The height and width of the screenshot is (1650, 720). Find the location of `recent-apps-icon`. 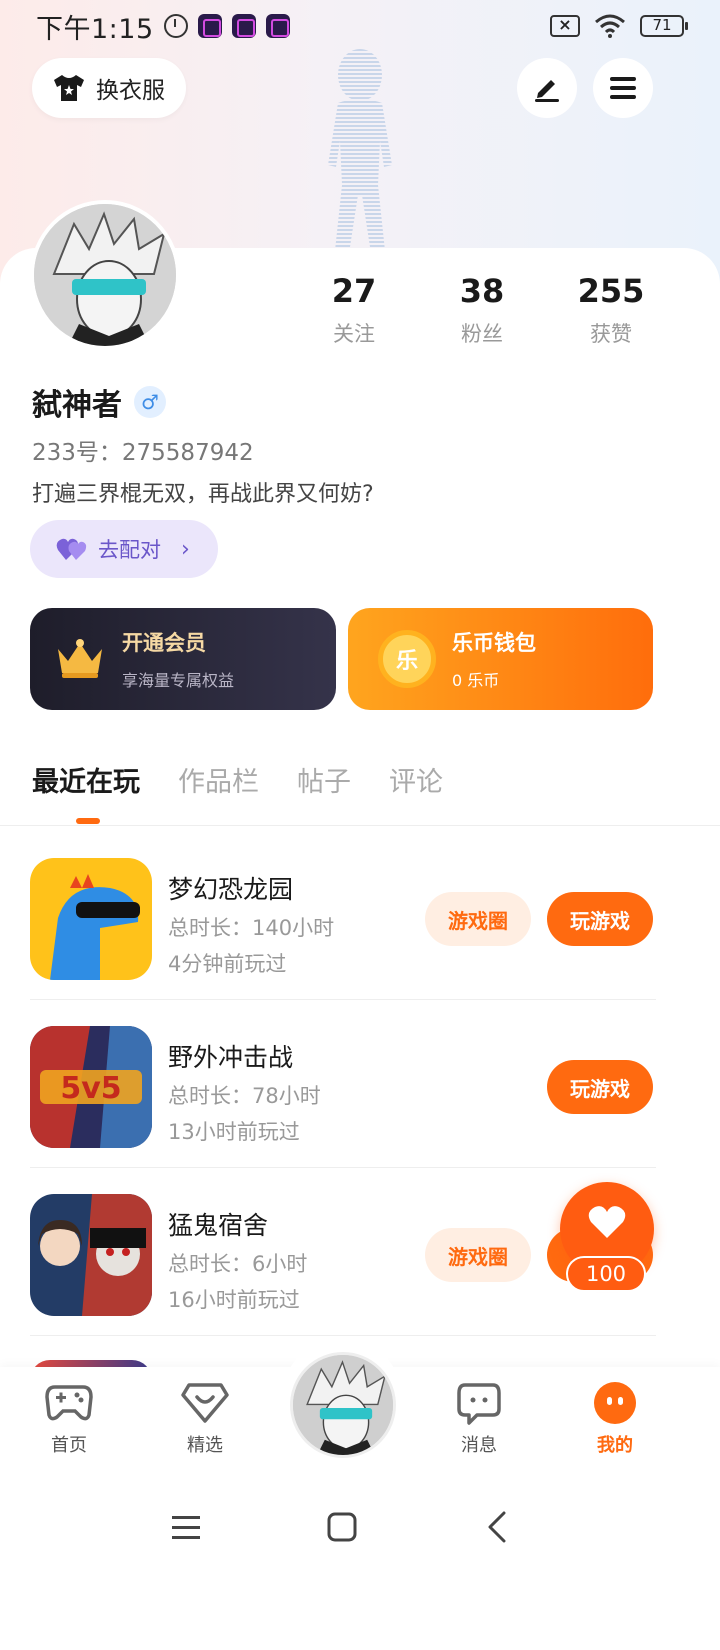

recent-apps-icon is located at coordinates (186, 1527).